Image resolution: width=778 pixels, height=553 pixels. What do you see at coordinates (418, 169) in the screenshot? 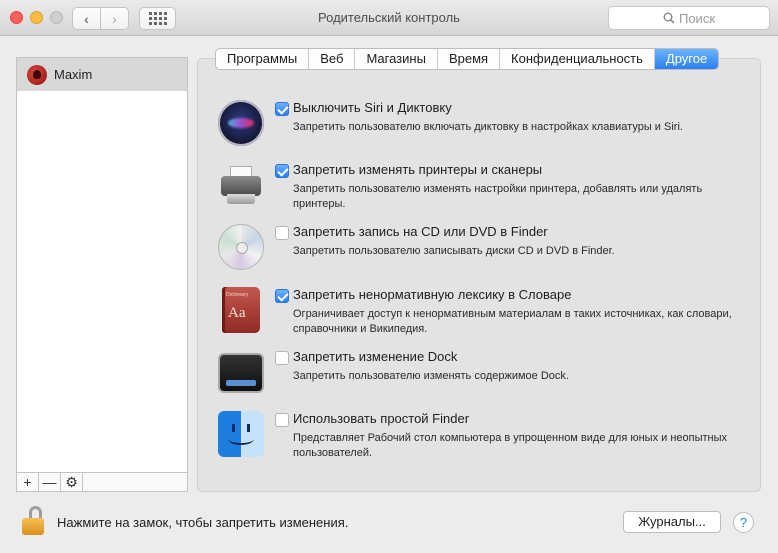
I see `option-title: Запретить изменять принтеры и сканеры` at bounding box center [418, 169].